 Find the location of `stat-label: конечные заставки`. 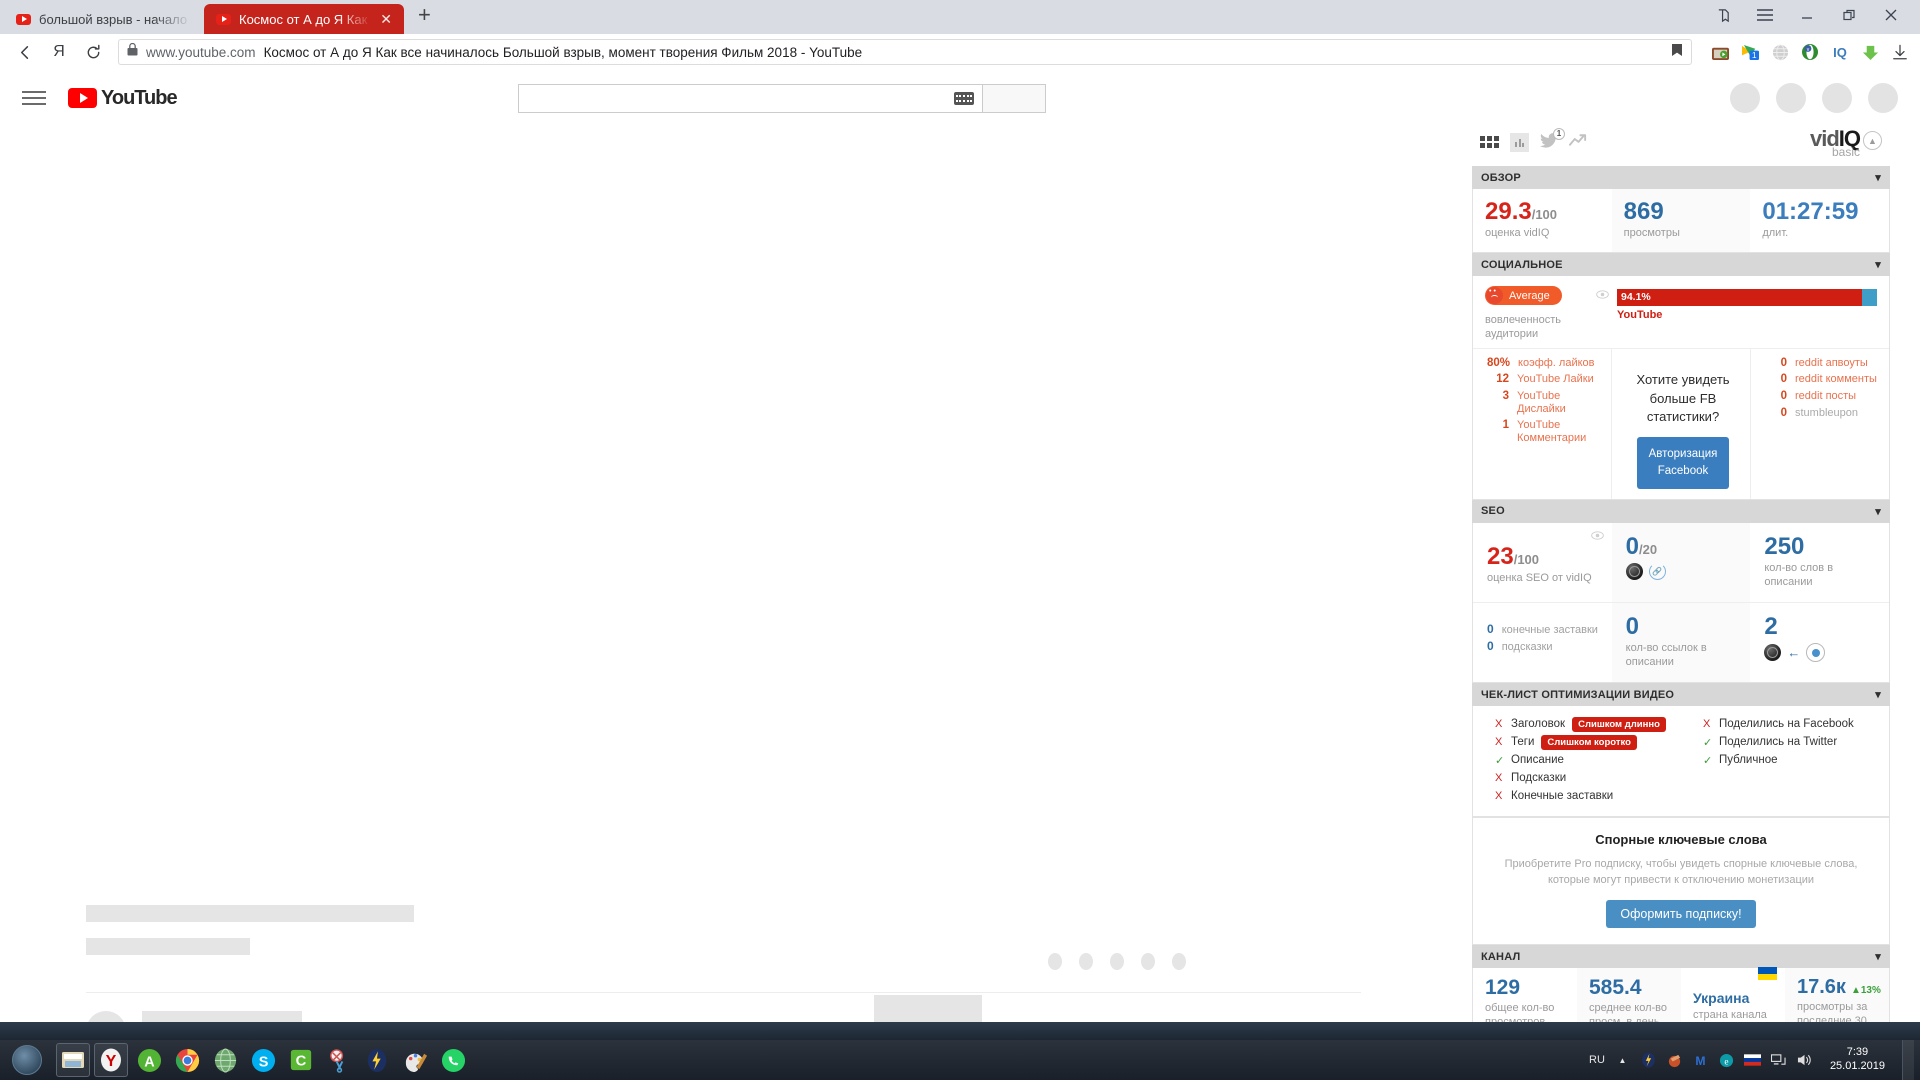

stat-label: конечные заставки is located at coordinates (1549, 629).